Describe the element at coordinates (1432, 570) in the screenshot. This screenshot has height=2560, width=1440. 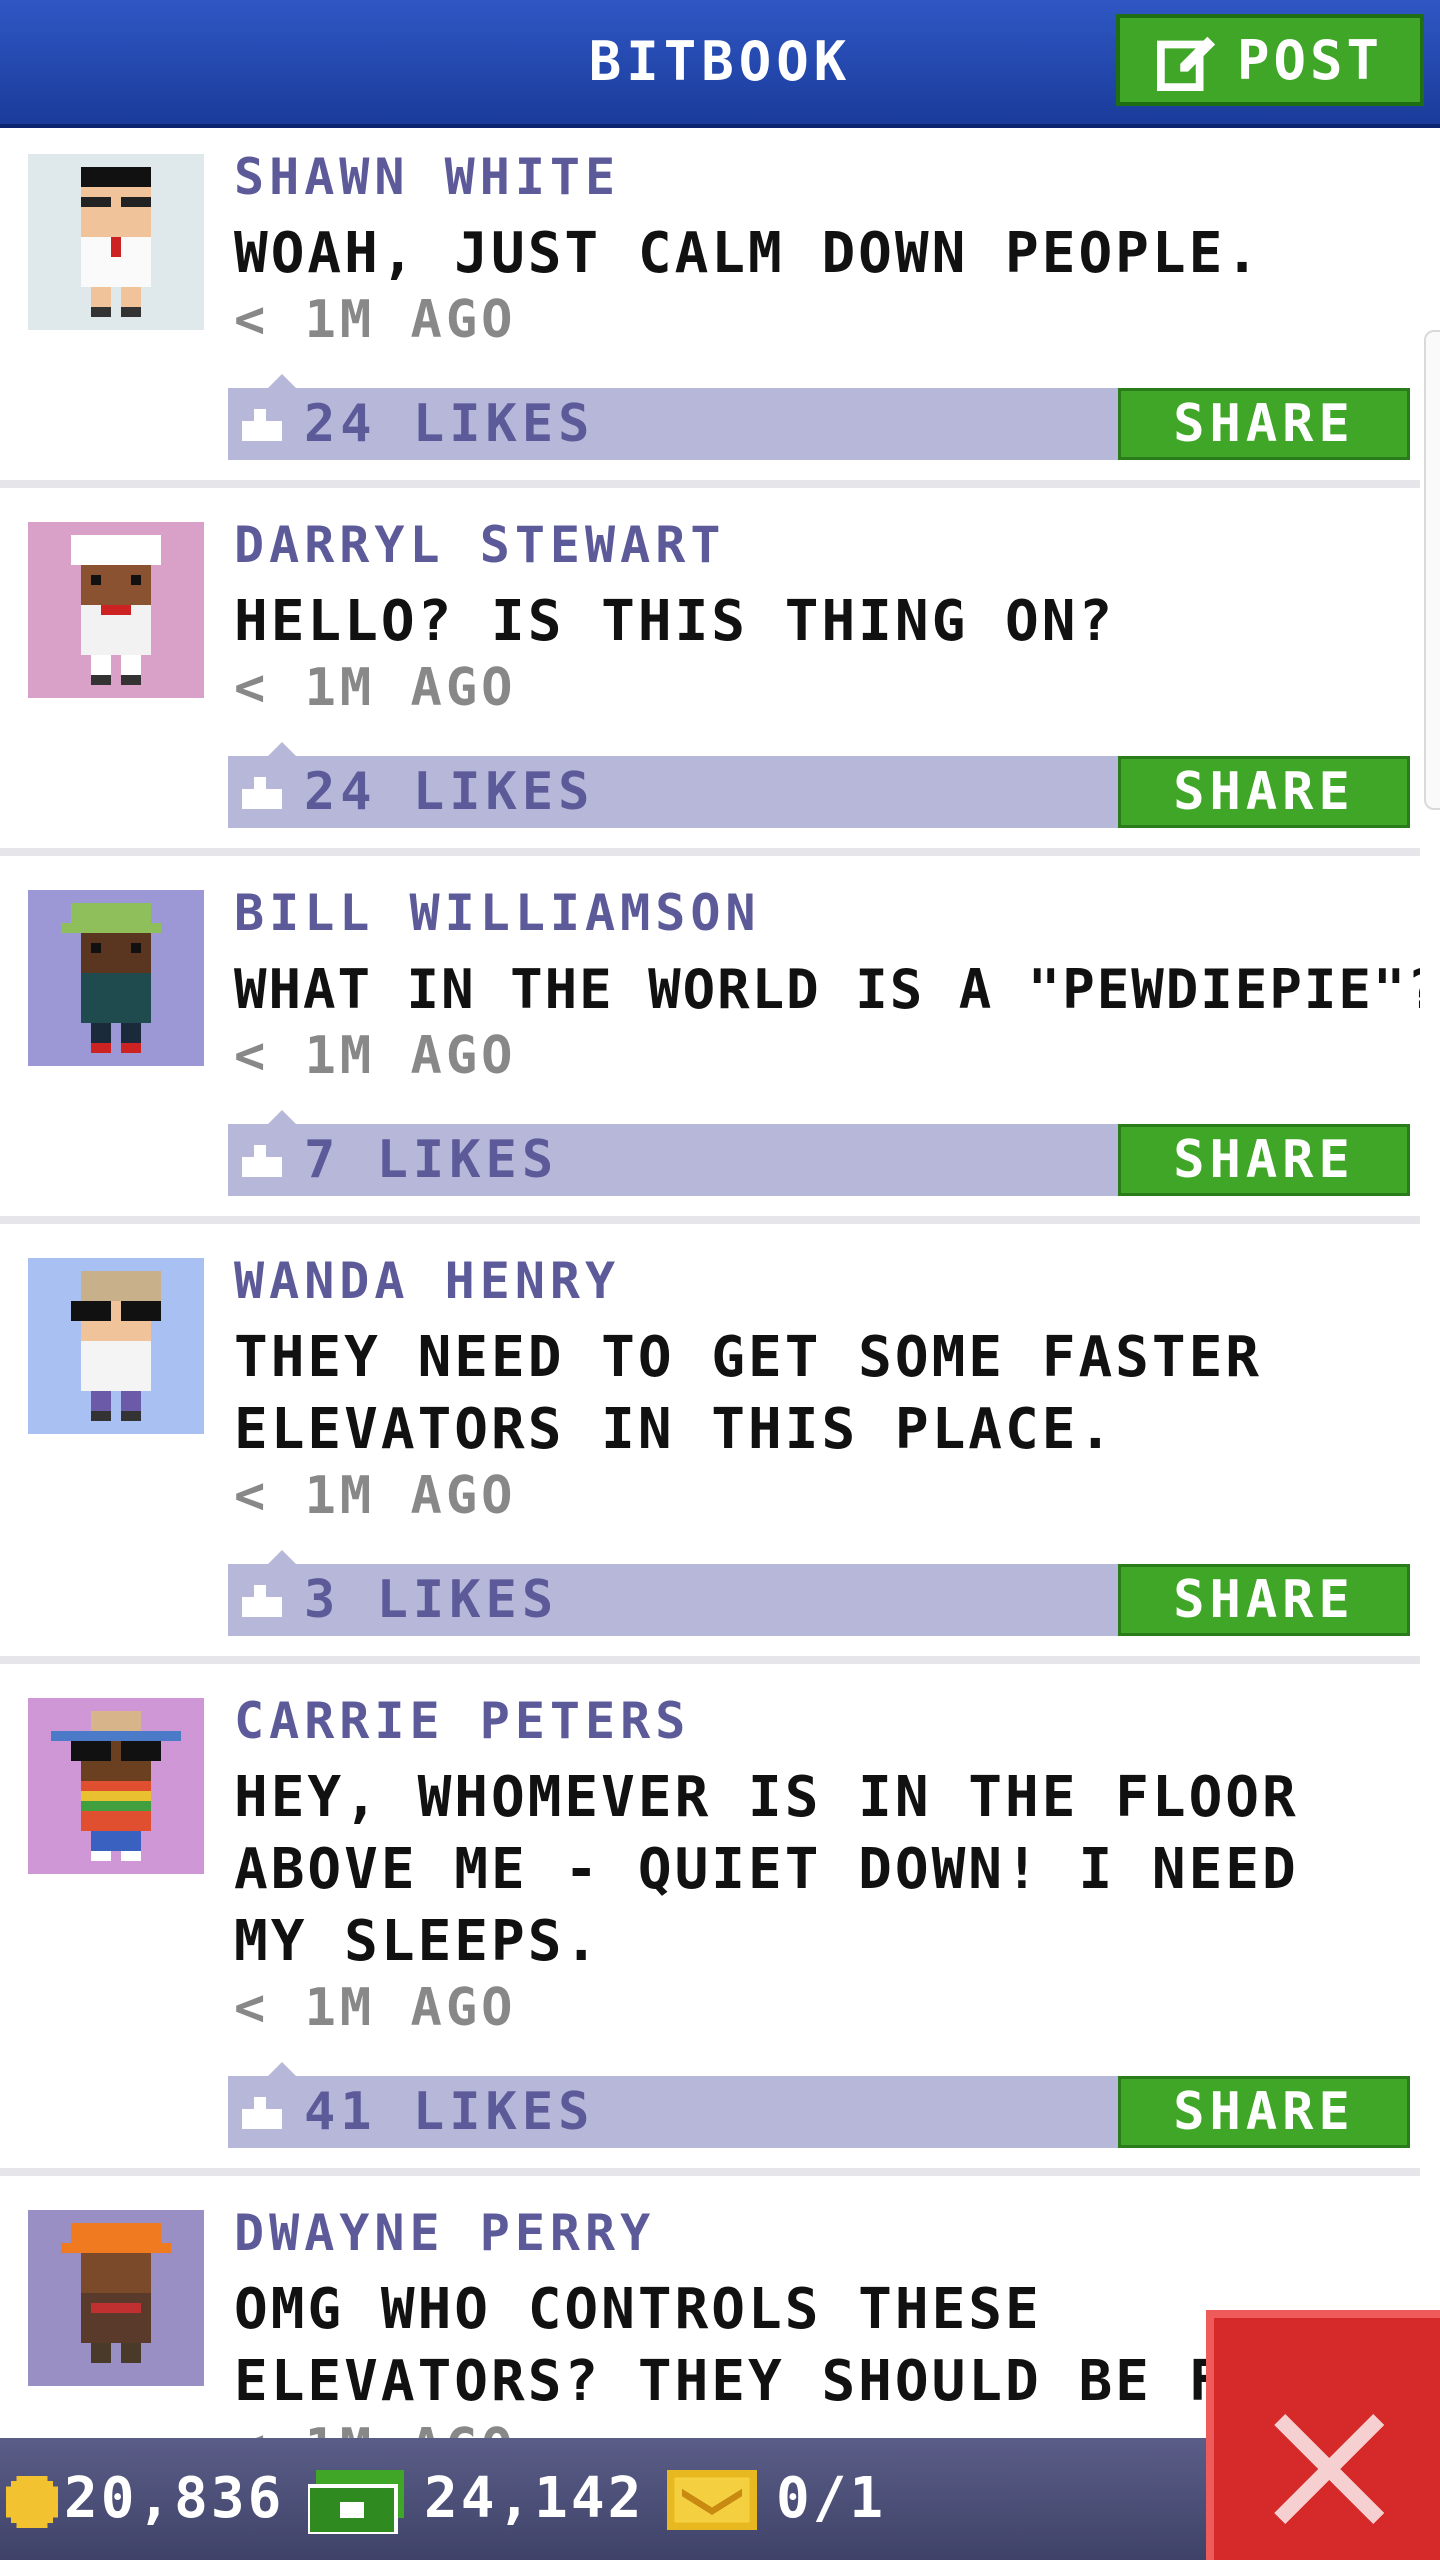
I see `scrollbar` at that location.